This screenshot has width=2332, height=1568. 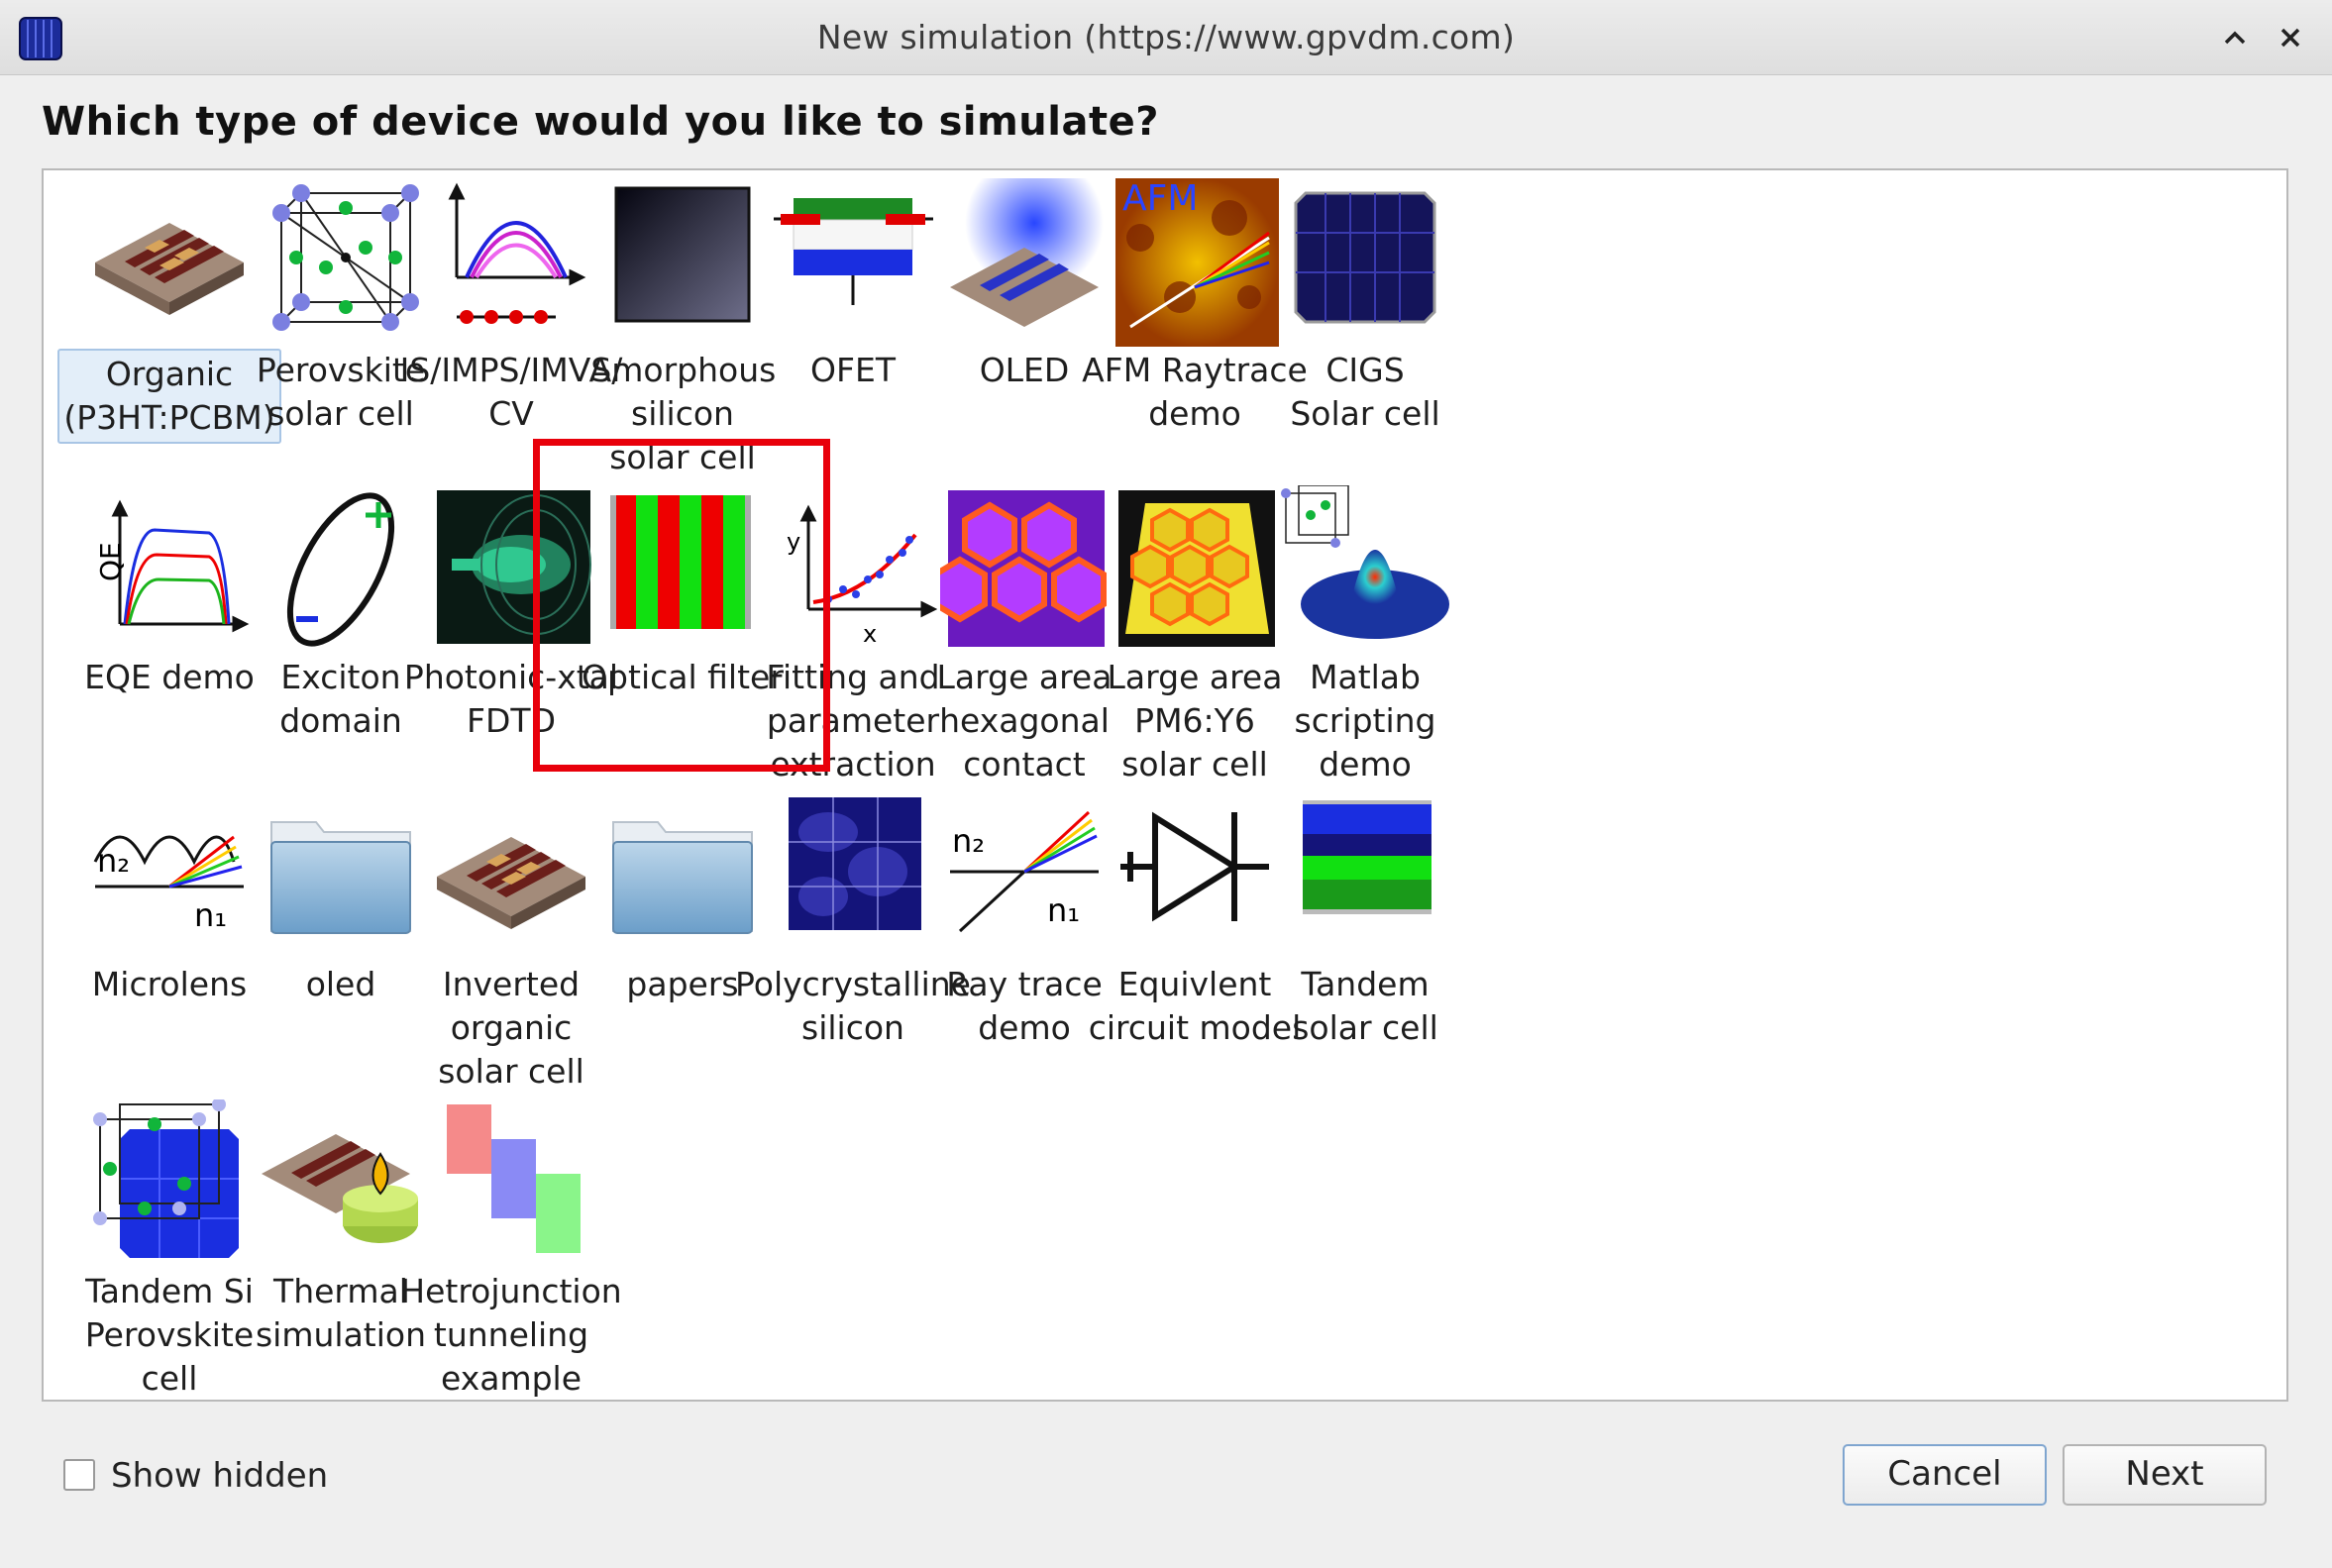 What do you see at coordinates (1025, 570) in the screenshot?
I see `hexagon-contact-icon` at bounding box center [1025, 570].